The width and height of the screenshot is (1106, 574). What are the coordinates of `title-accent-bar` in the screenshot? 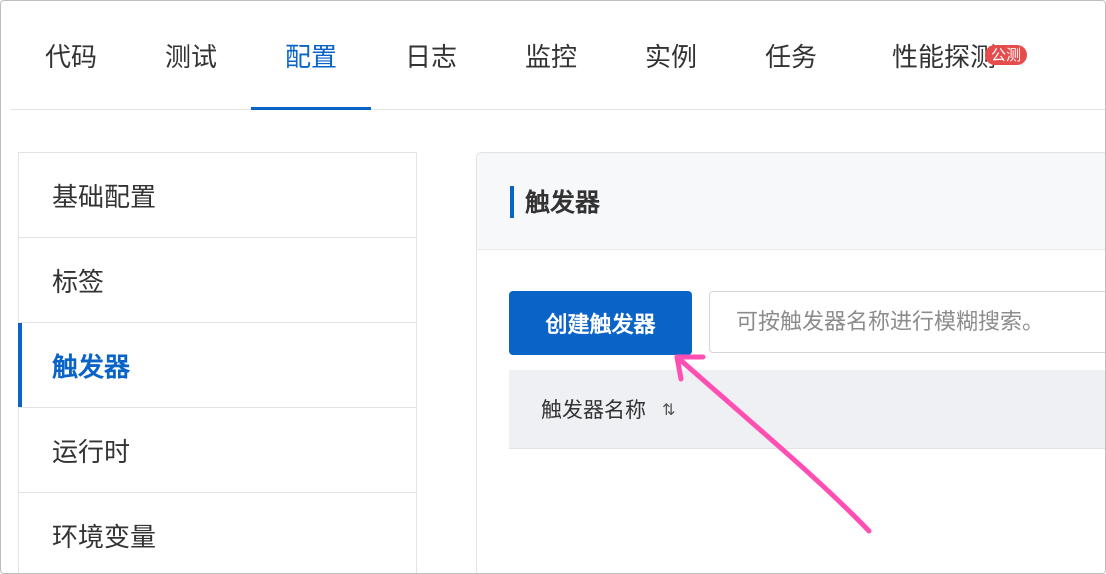 It's located at (512, 202).